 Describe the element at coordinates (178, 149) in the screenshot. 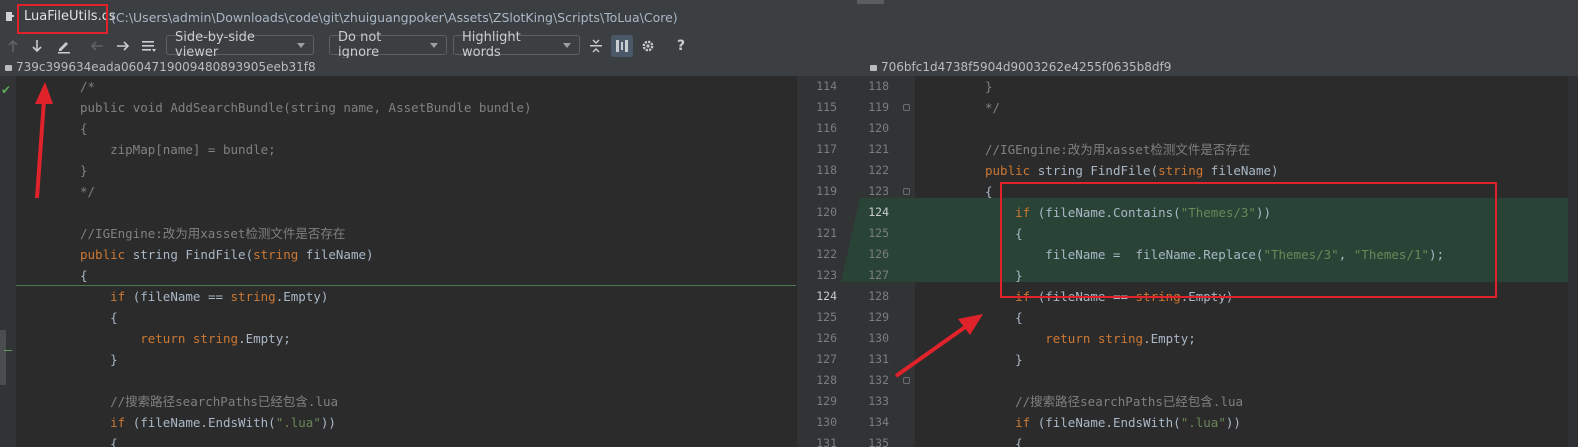

I see `code-line: zipMap[name] = bundle;` at that location.